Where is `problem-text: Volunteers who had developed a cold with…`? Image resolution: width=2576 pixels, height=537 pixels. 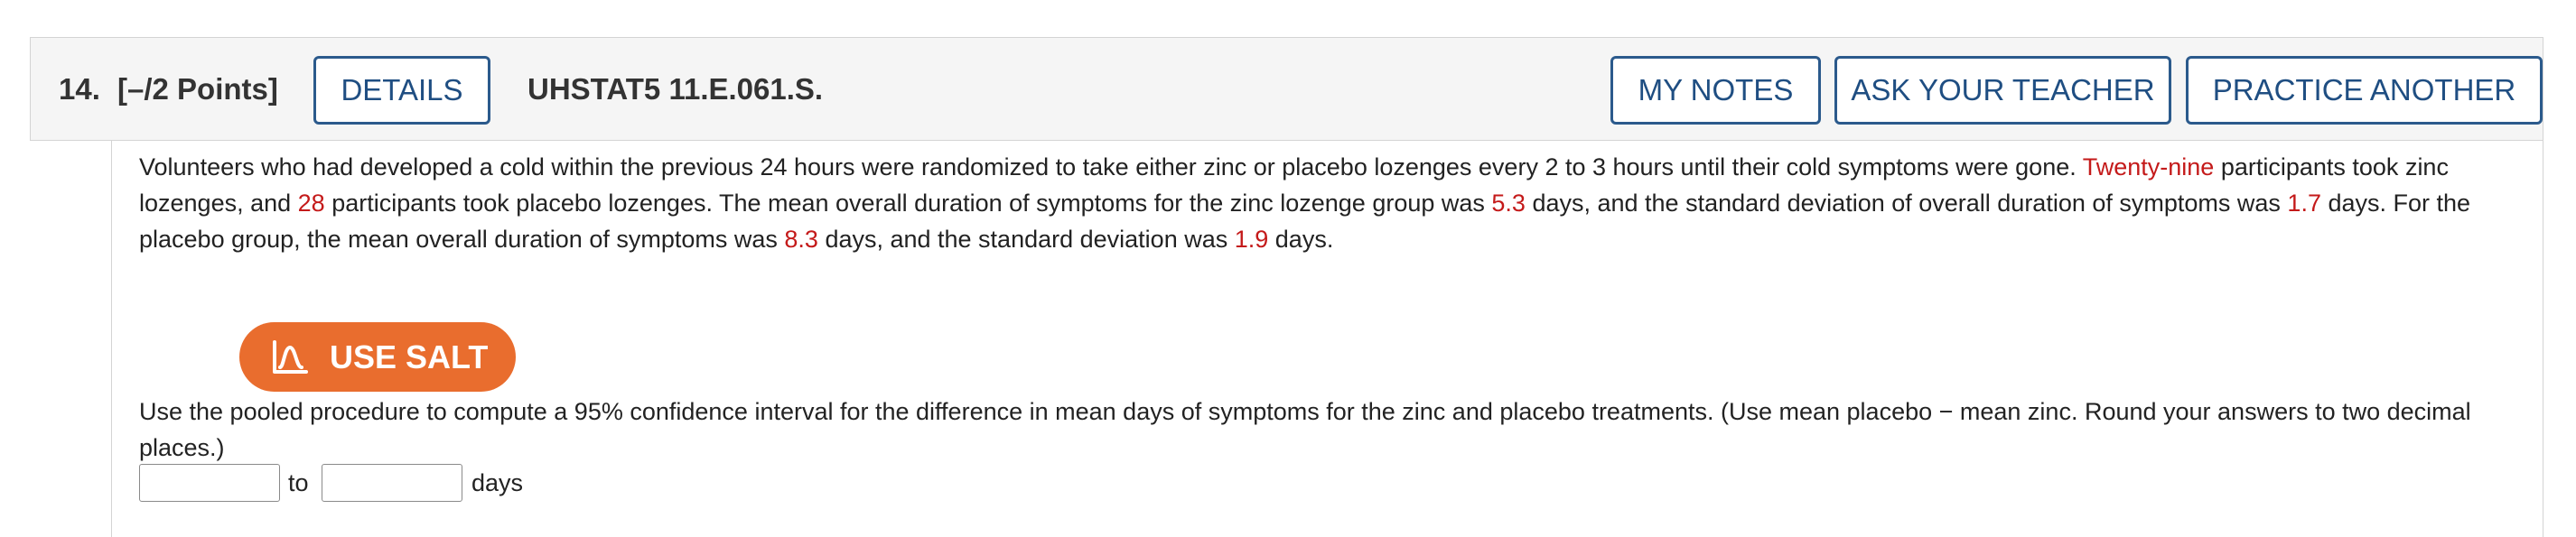
problem-text: Volunteers who had developed a cold with… is located at coordinates (1111, 167).